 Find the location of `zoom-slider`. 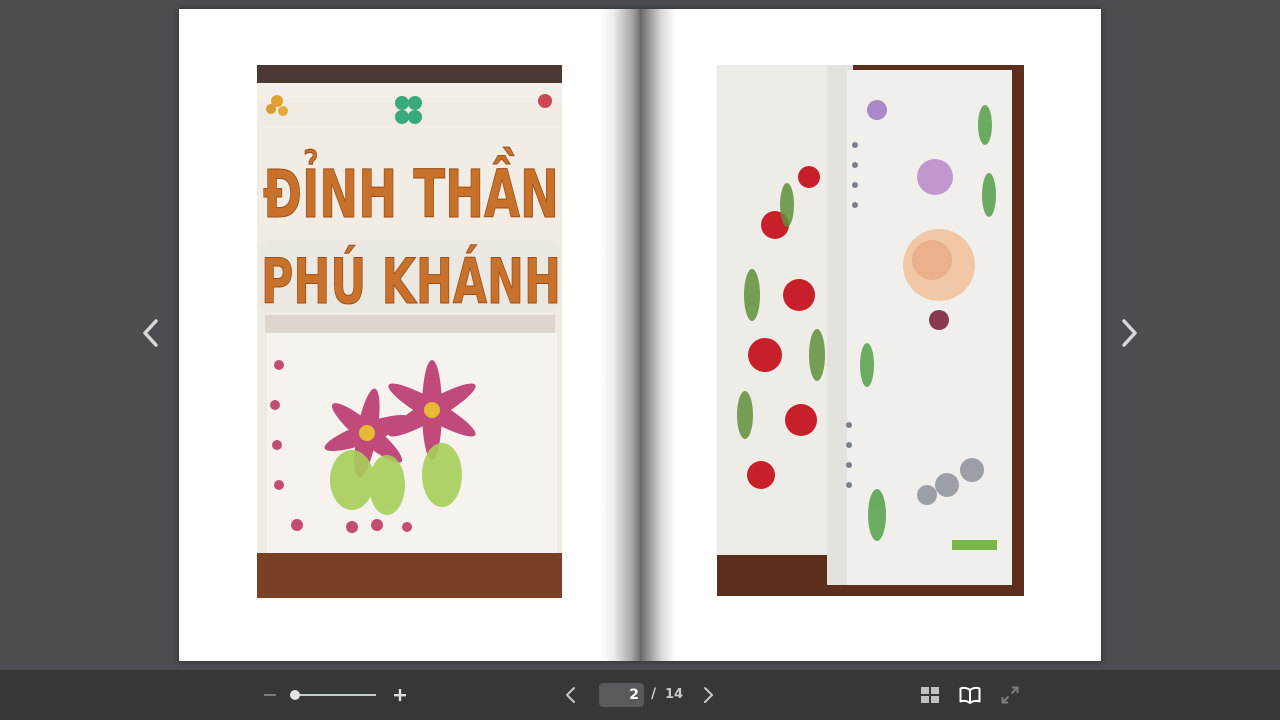

zoom-slider is located at coordinates (333, 695).